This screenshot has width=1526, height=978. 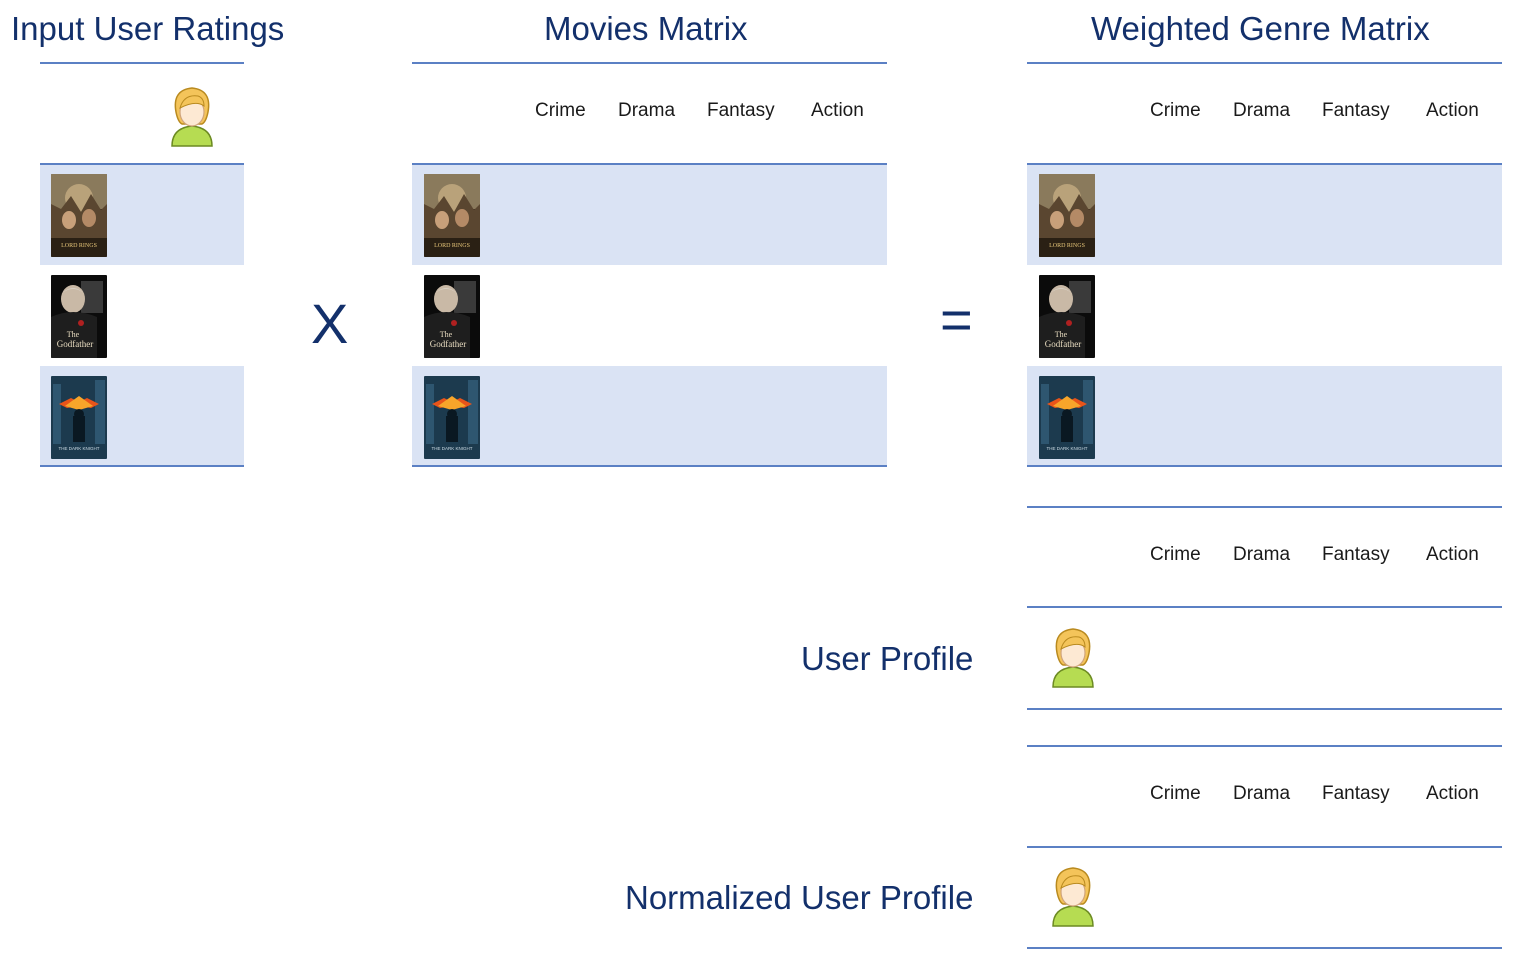 What do you see at coordinates (1260, 28) in the screenshot?
I see `weighted-genre-matrix-title: Weighted Genre Matrix` at bounding box center [1260, 28].